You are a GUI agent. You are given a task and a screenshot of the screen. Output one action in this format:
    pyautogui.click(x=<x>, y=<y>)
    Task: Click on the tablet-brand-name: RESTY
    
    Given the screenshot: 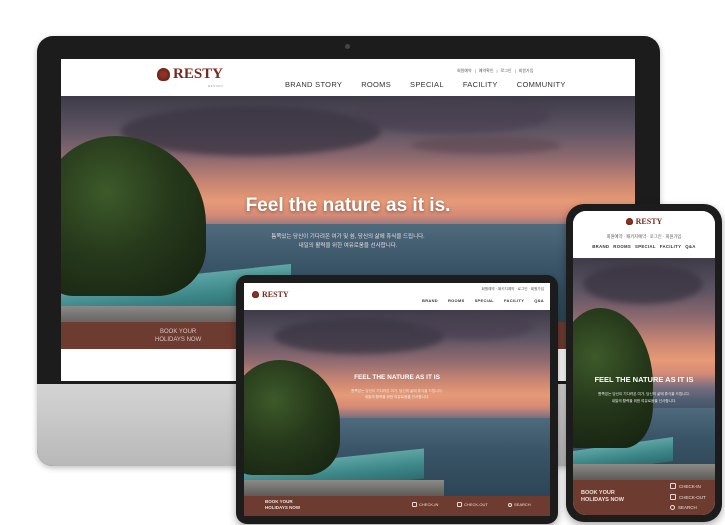 What is the action you would take?
    pyautogui.click(x=275, y=294)
    